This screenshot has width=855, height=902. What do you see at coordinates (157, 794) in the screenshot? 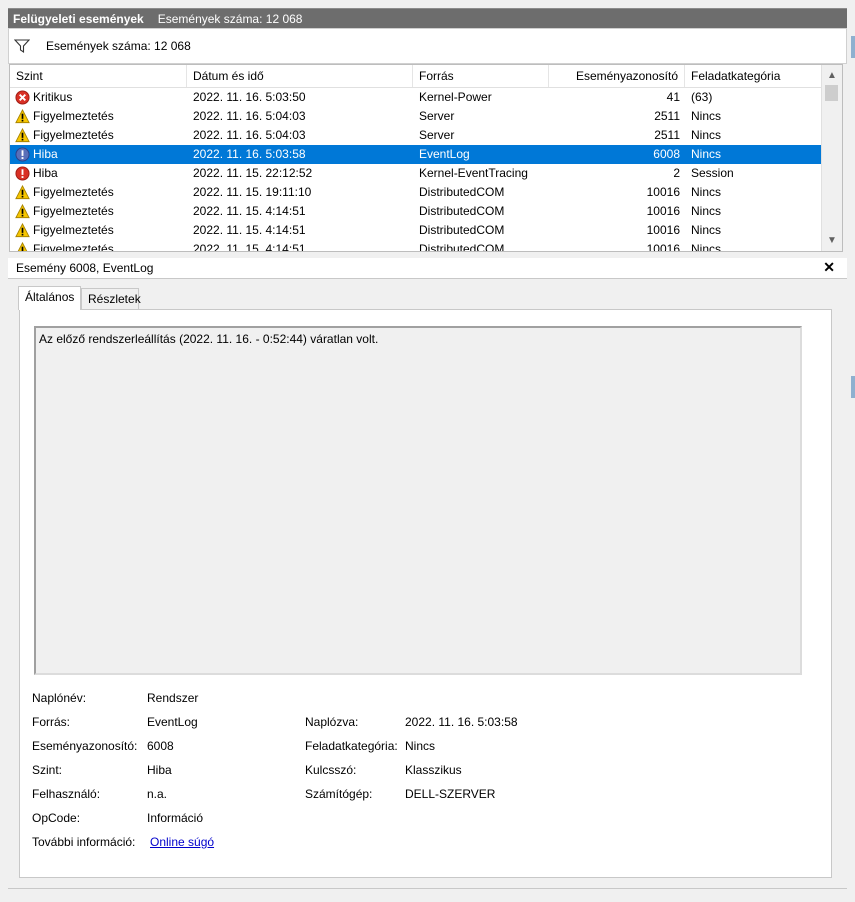
I see `user-value: n.a.` at bounding box center [157, 794].